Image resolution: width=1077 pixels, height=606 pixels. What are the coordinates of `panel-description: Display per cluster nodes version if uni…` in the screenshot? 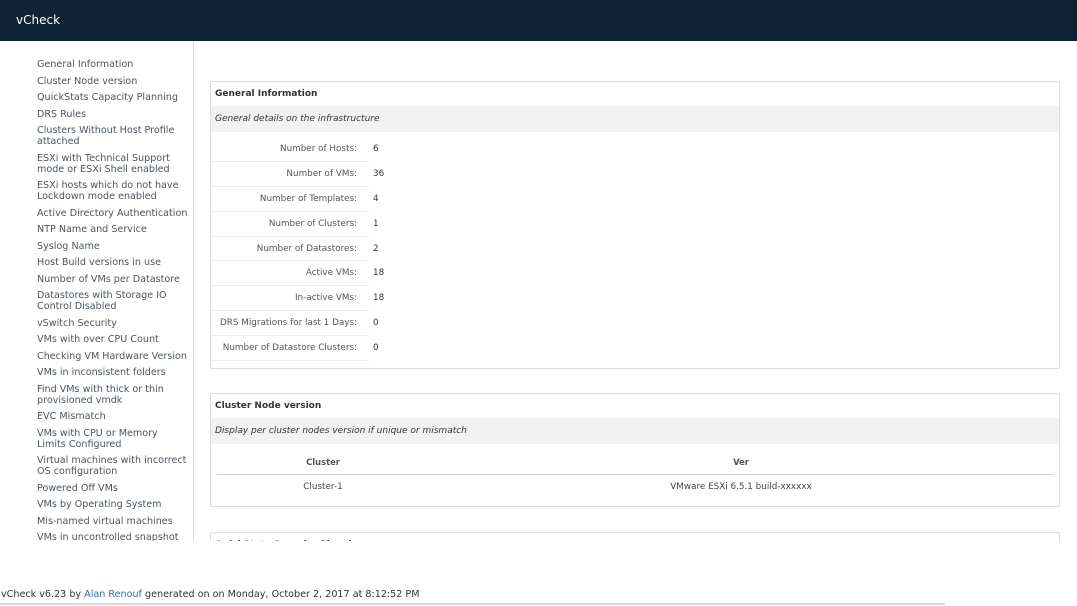 It's located at (635, 431).